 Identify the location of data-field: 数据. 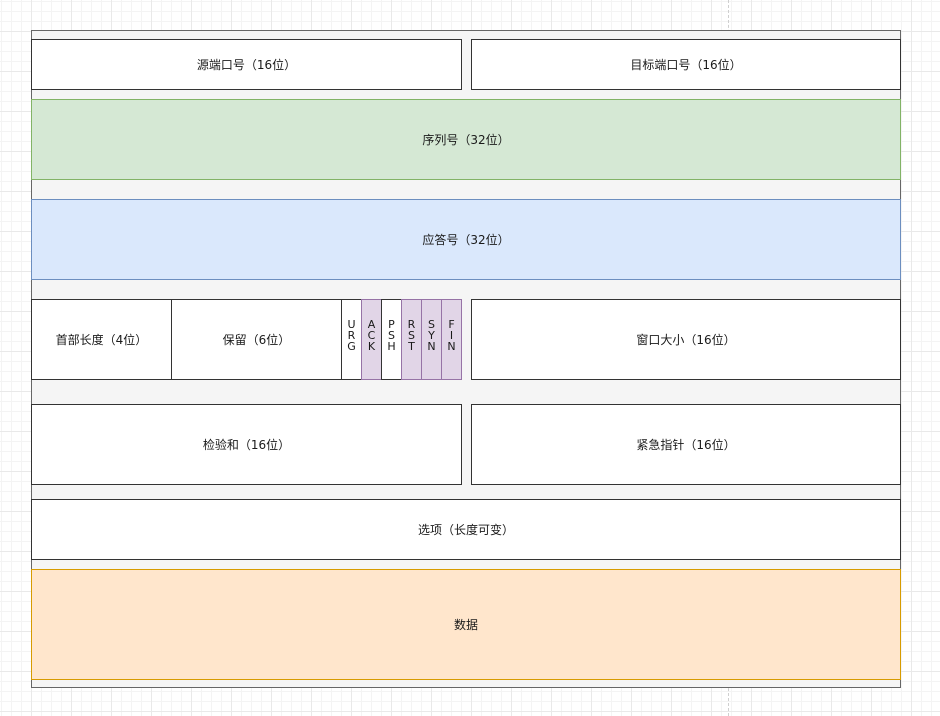
(466, 624).